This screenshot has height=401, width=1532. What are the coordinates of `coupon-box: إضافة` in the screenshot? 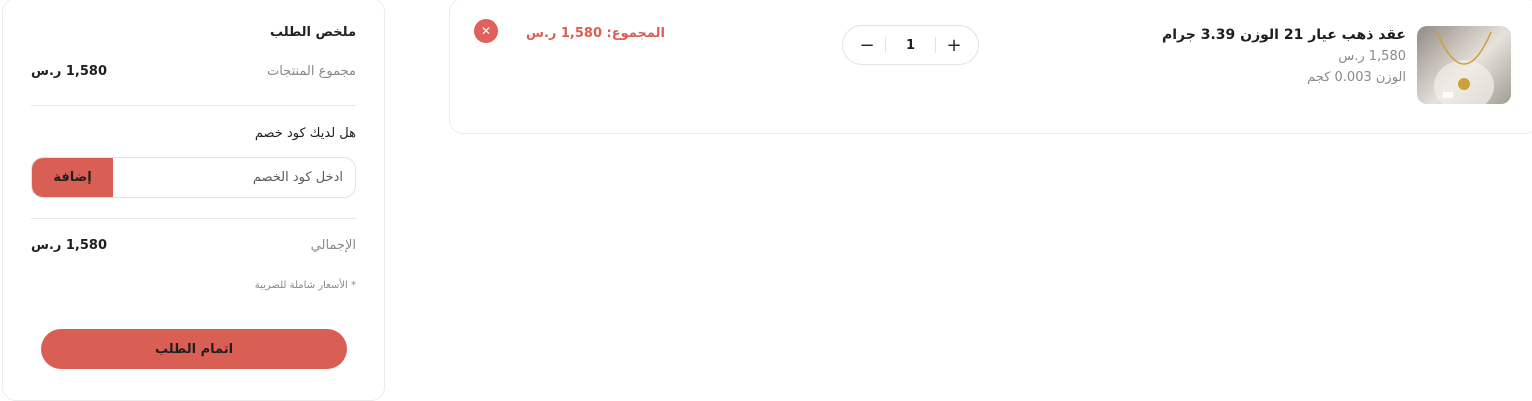 It's located at (193, 177).